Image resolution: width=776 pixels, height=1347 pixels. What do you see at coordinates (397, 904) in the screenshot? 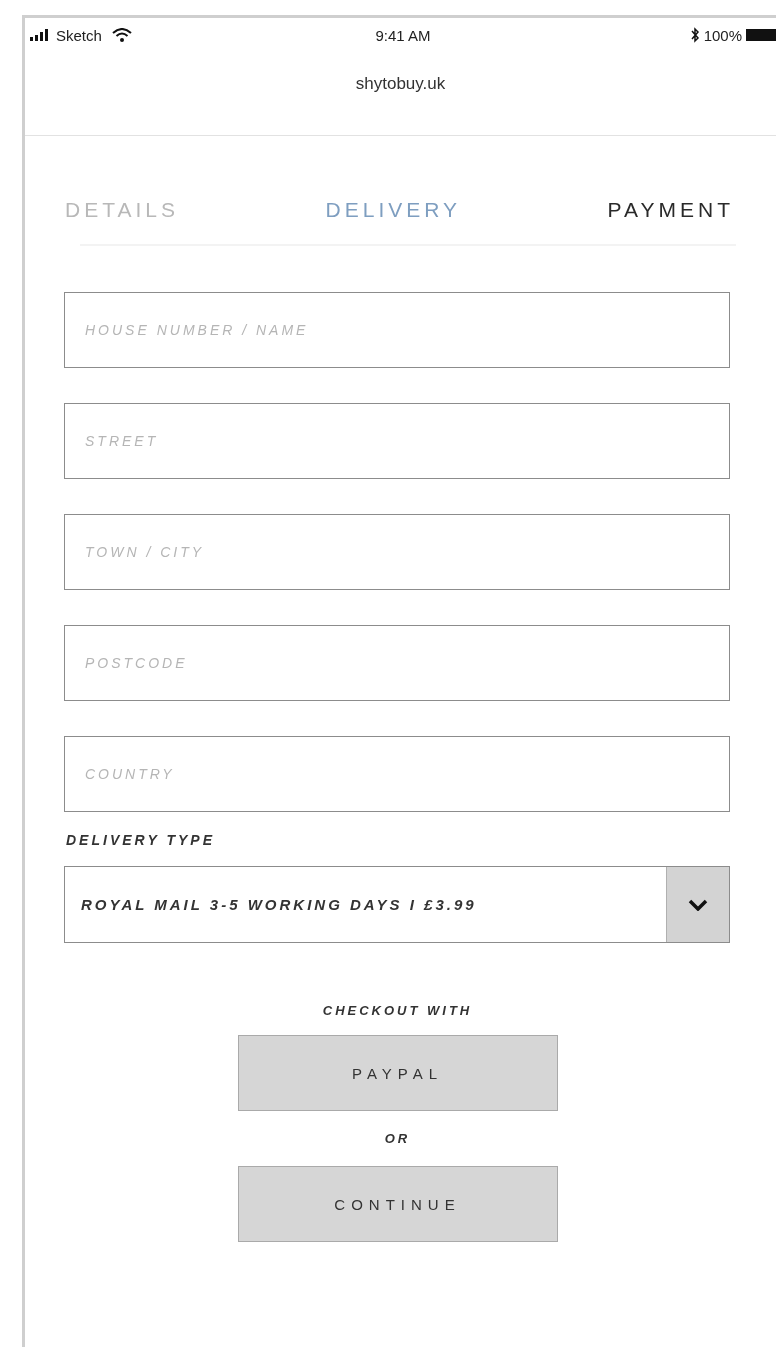
I see `delivery-select: ROYAL MAIL 3-5 WORKING DAYS I £3.99` at bounding box center [397, 904].